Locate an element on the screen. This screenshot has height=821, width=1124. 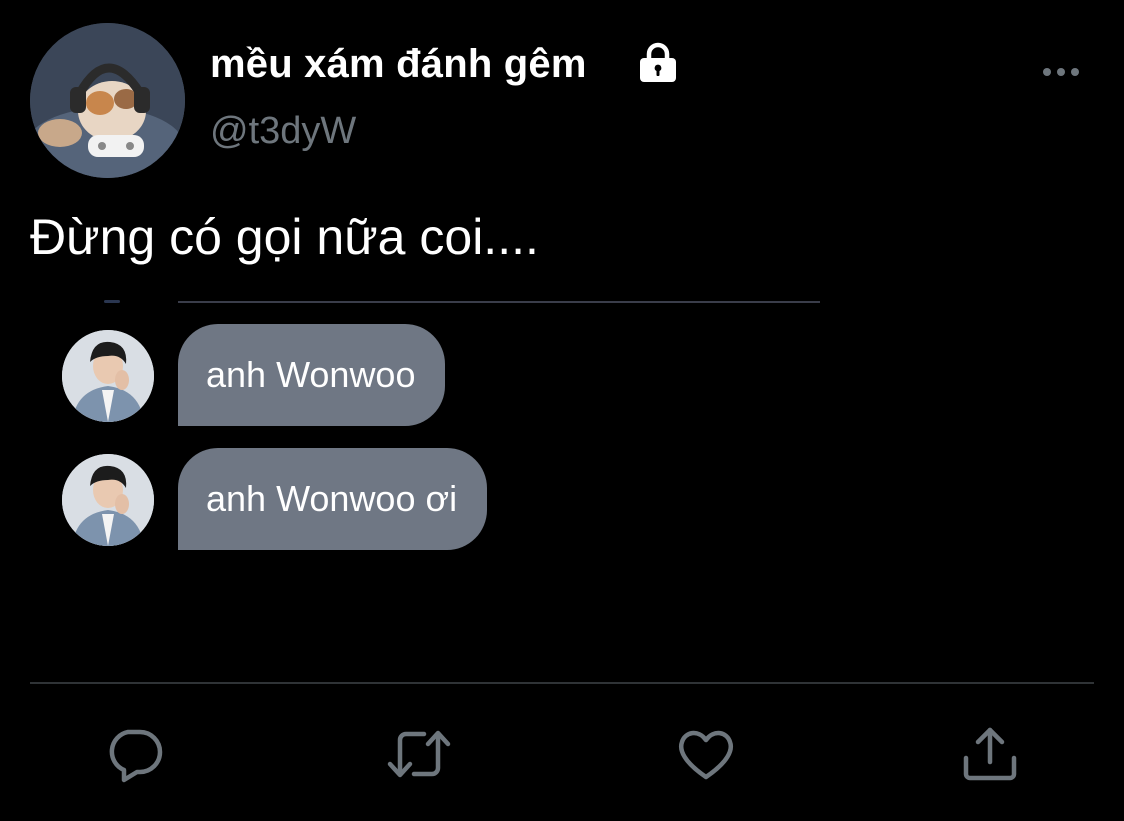
more-horizontal-icon is located at coordinates (1062, 72).